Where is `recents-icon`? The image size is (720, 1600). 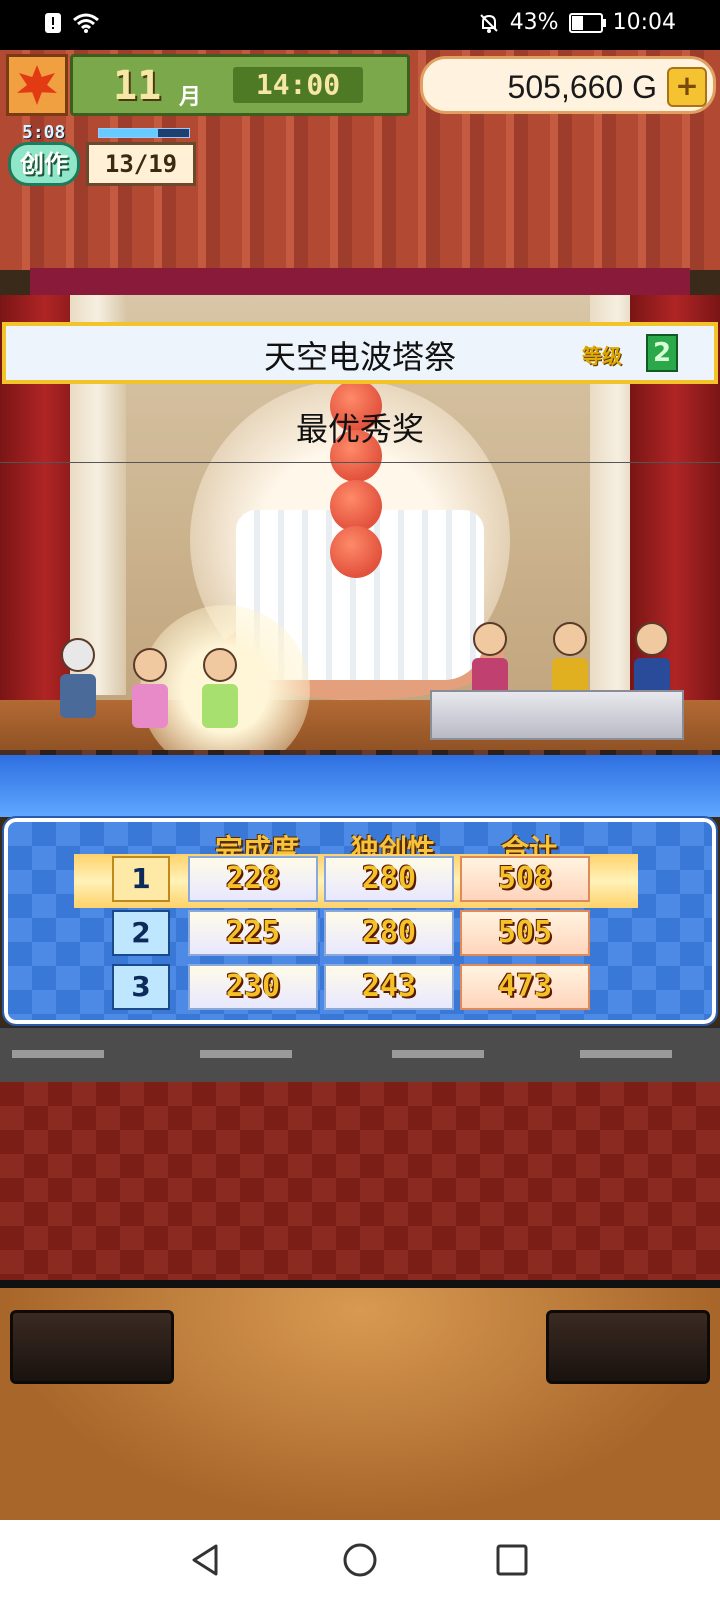
recents-icon is located at coordinates (512, 1560).